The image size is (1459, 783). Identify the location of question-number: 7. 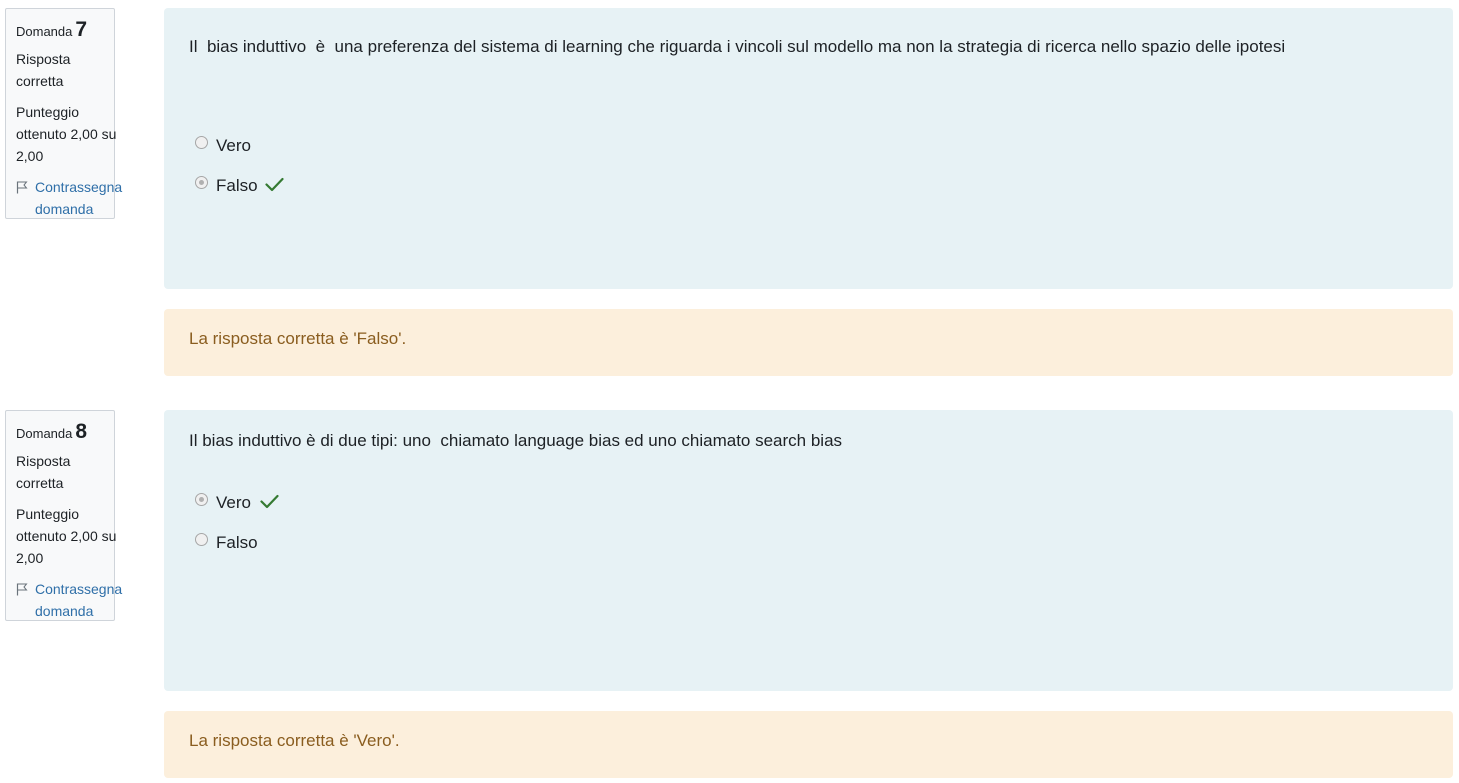
(81, 29).